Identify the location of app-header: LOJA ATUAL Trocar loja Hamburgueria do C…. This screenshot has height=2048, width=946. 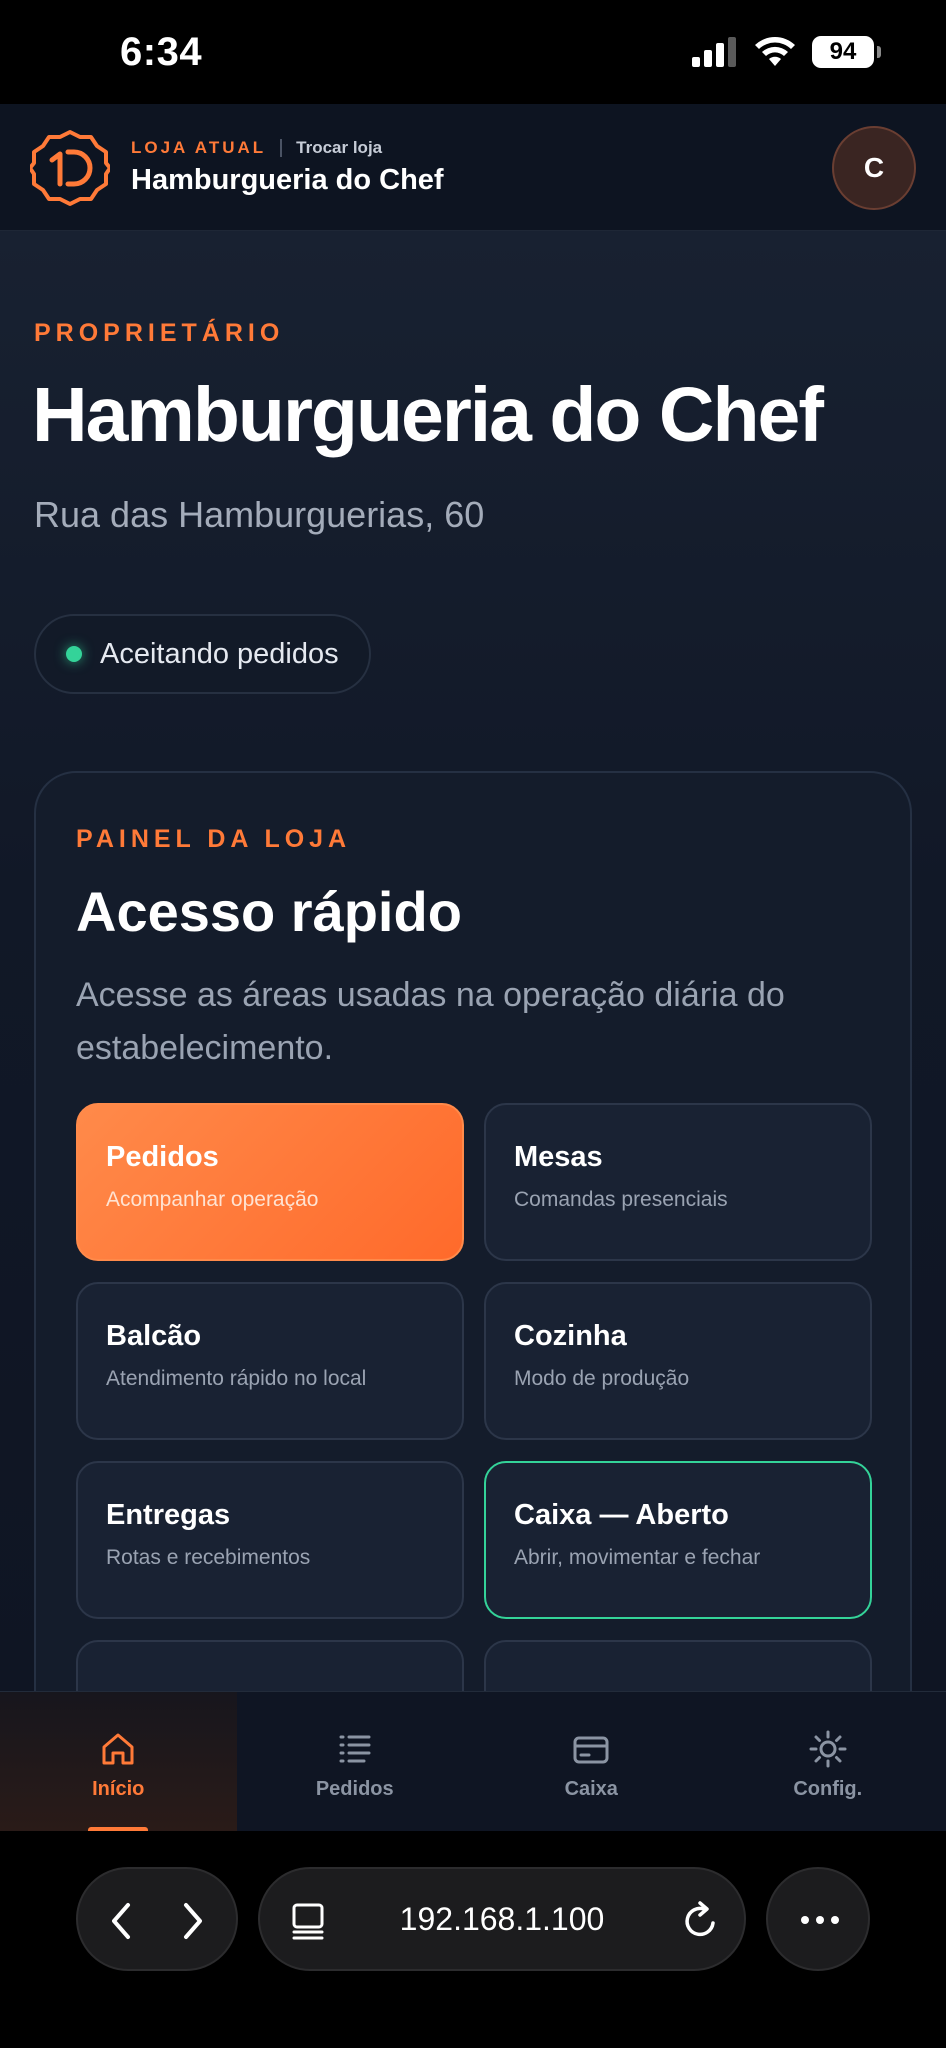
(473, 167).